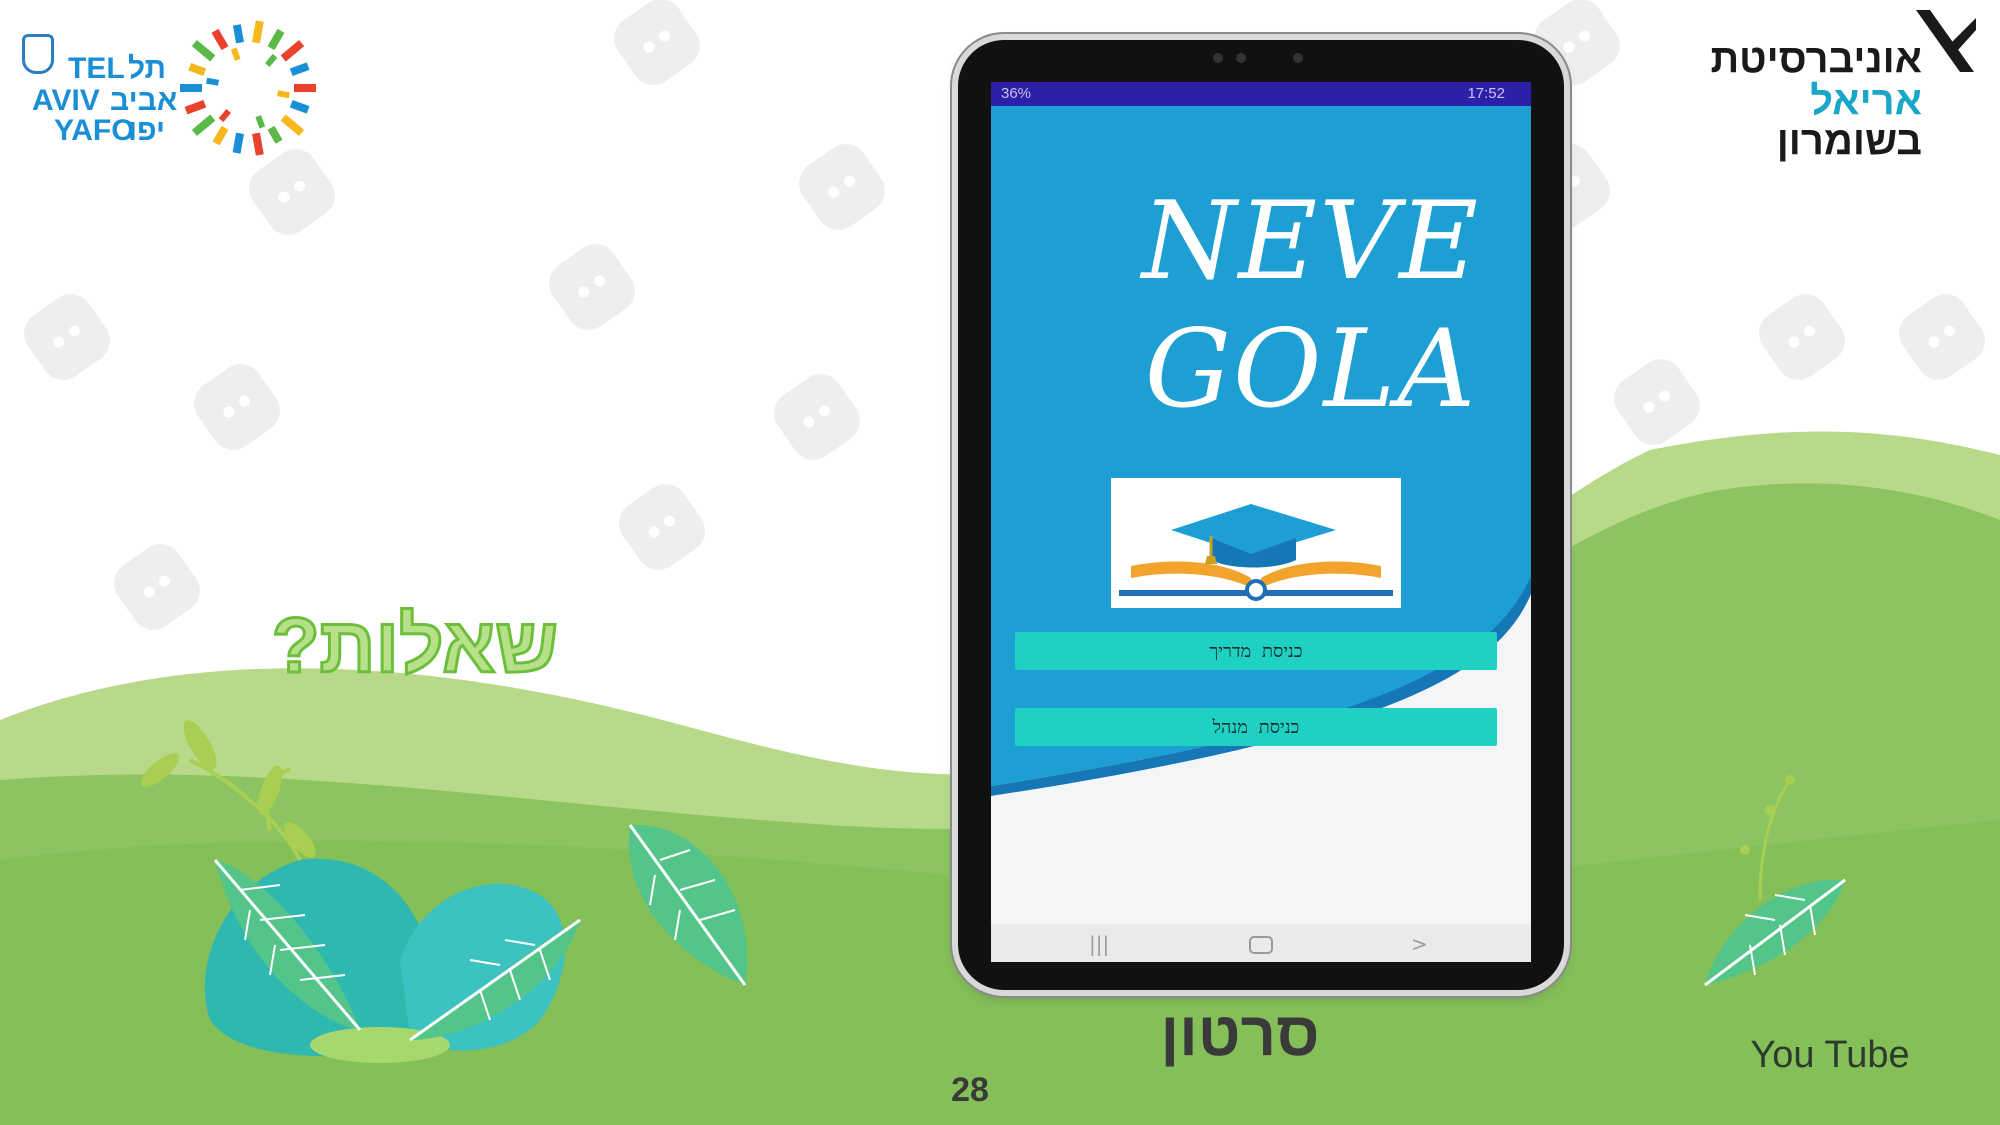  Describe the element at coordinates (1016, 93) in the screenshot. I see `battery-status: 36%` at that location.